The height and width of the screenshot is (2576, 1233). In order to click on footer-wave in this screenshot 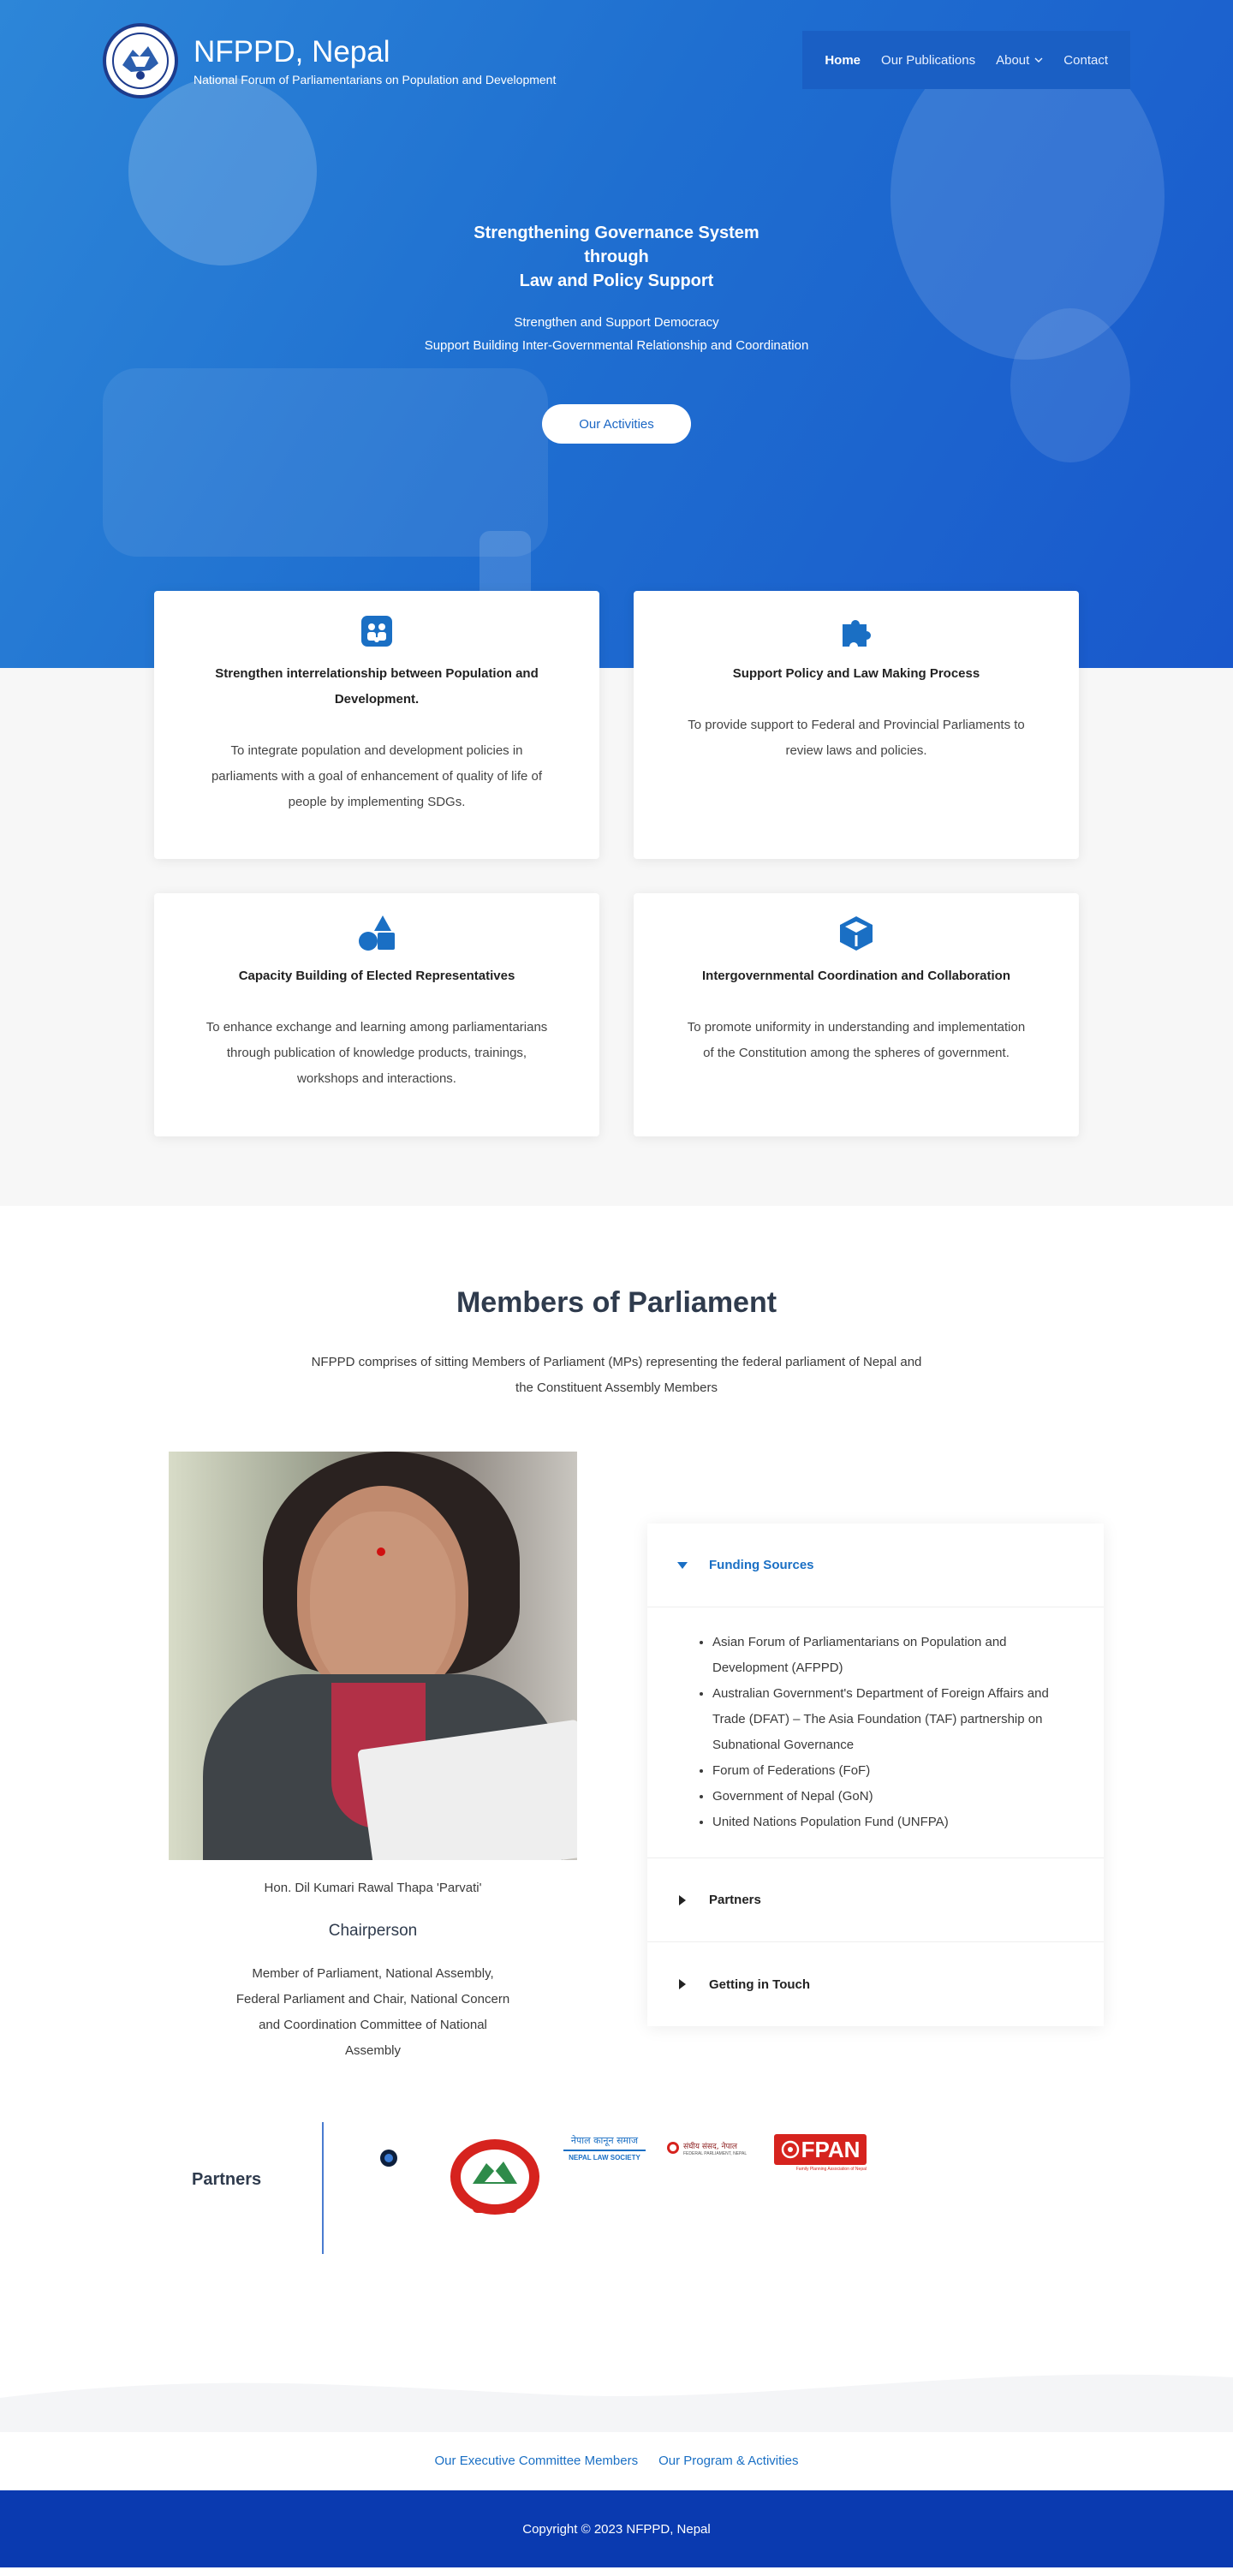, I will do `click(616, 2403)`.